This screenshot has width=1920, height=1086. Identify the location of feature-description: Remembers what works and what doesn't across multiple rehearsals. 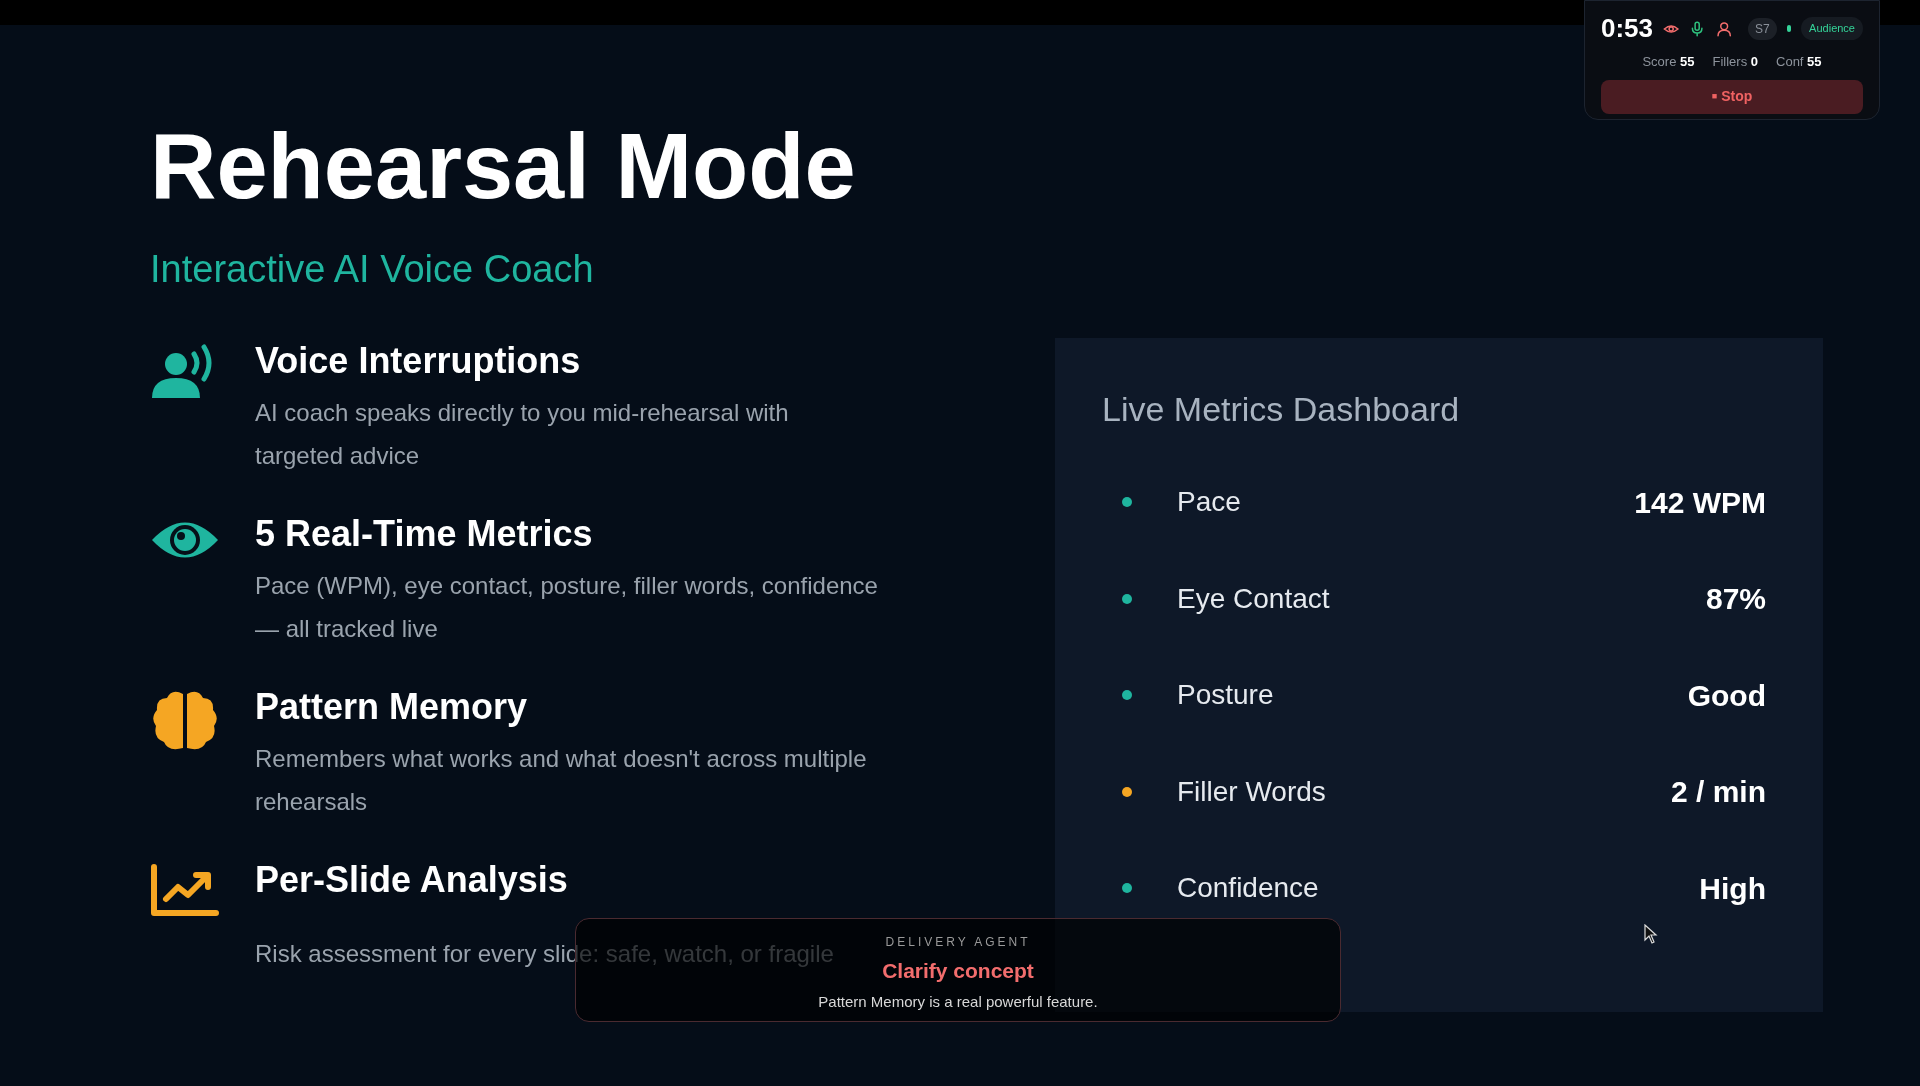
(561, 780).